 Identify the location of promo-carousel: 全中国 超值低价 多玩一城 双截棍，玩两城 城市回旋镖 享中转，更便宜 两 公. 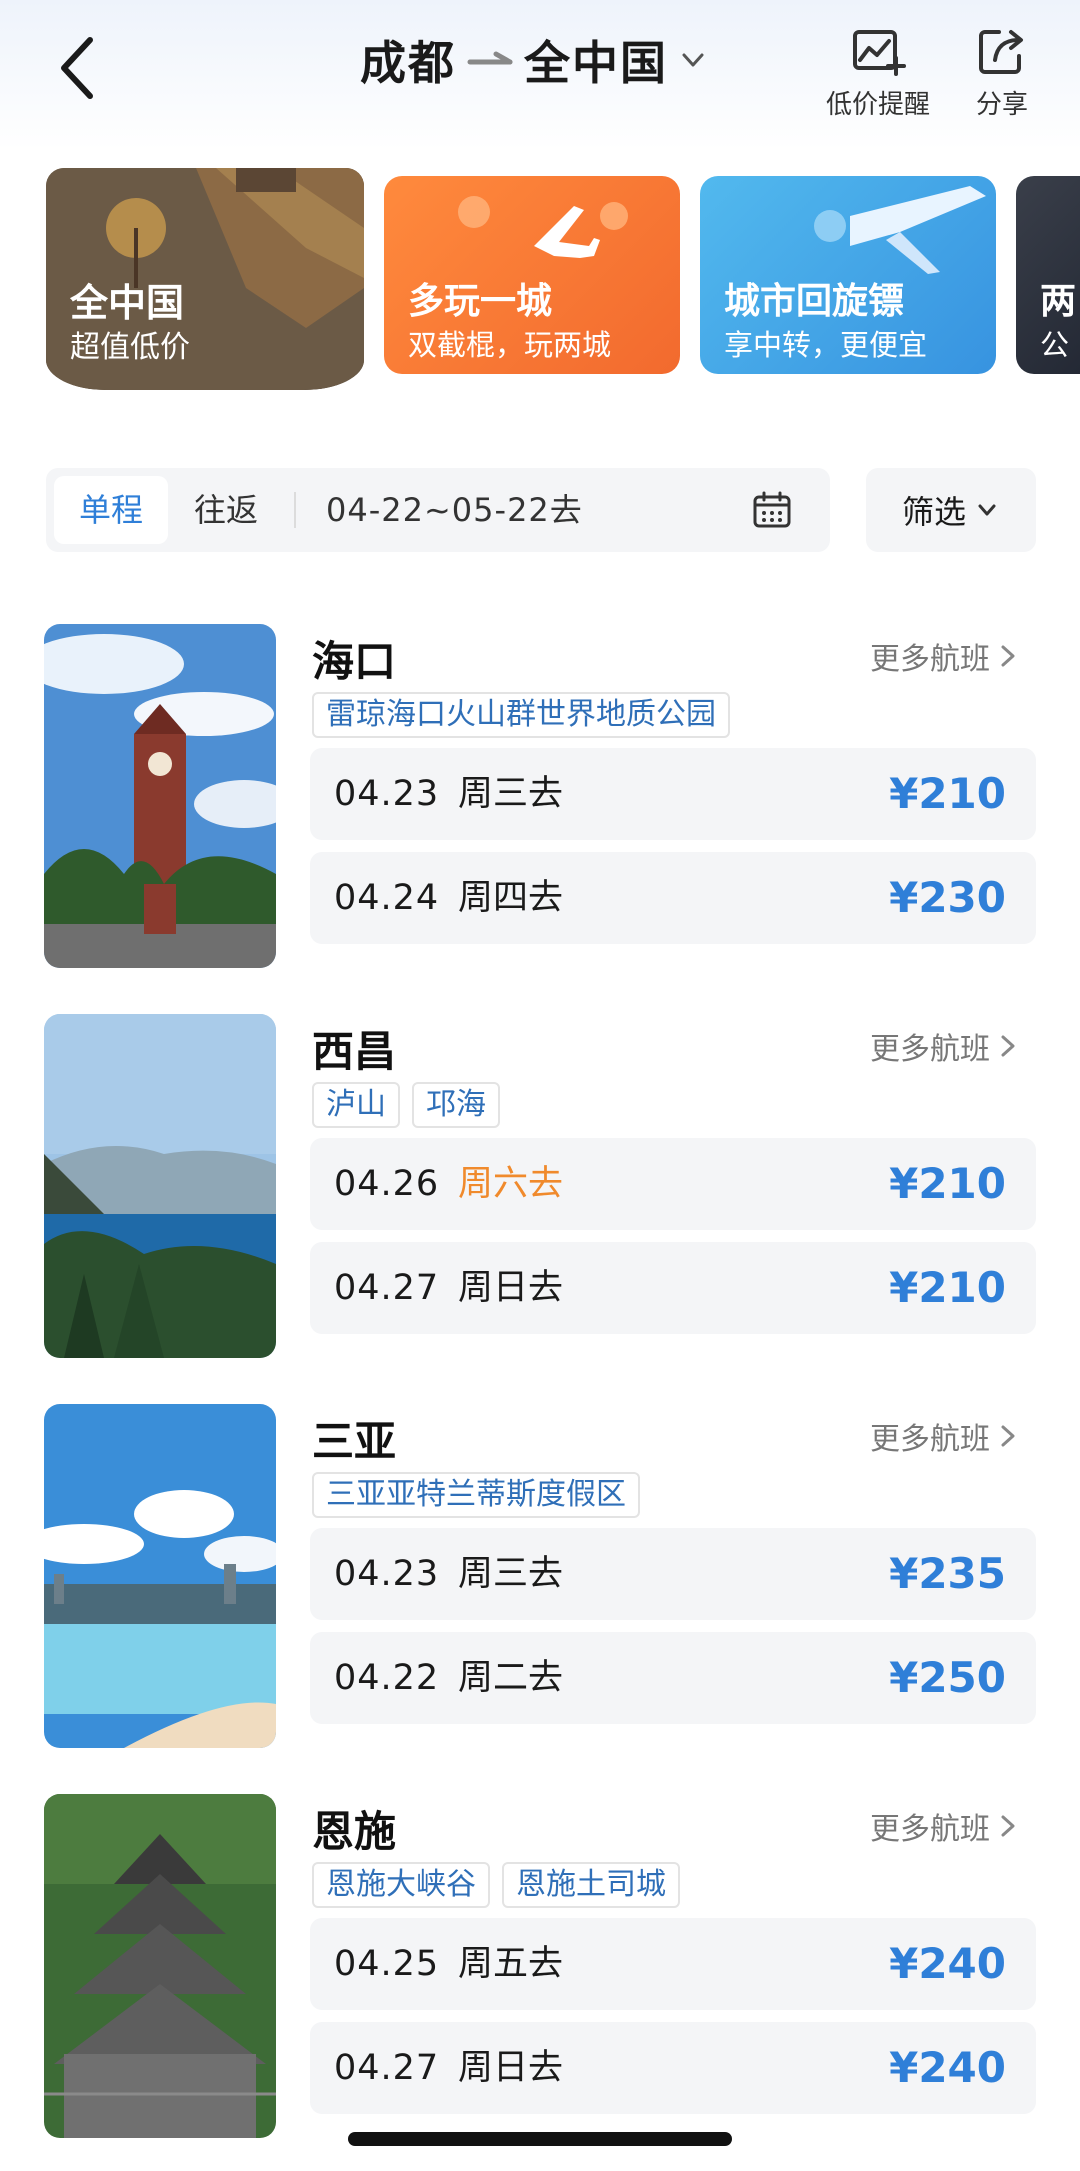
(540, 288).